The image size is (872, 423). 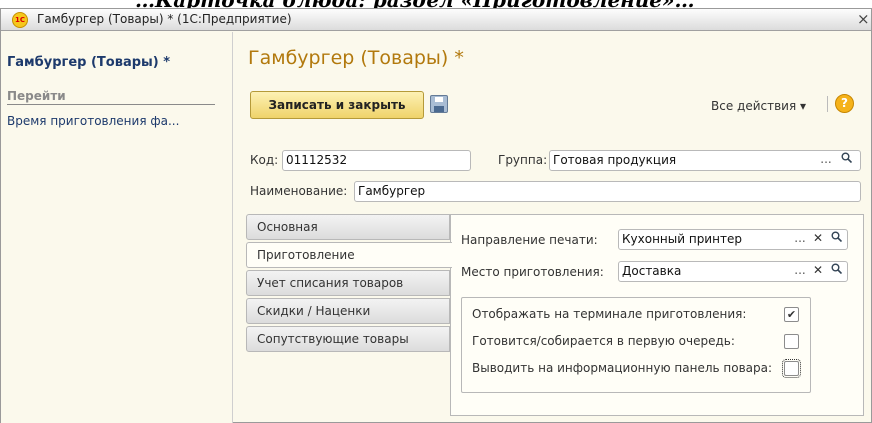 What do you see at coordinates (532, 272) in the screenshot?
I see `prep-place-label: Место приготовления:` at bounding box center [532, 272].